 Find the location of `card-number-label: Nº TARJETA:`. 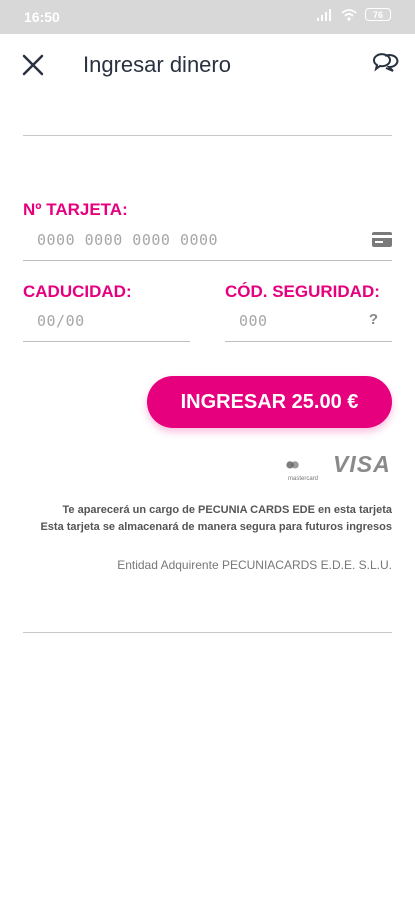

card-number-label: Nº TARJETA: is located at coordinates (75, 209).